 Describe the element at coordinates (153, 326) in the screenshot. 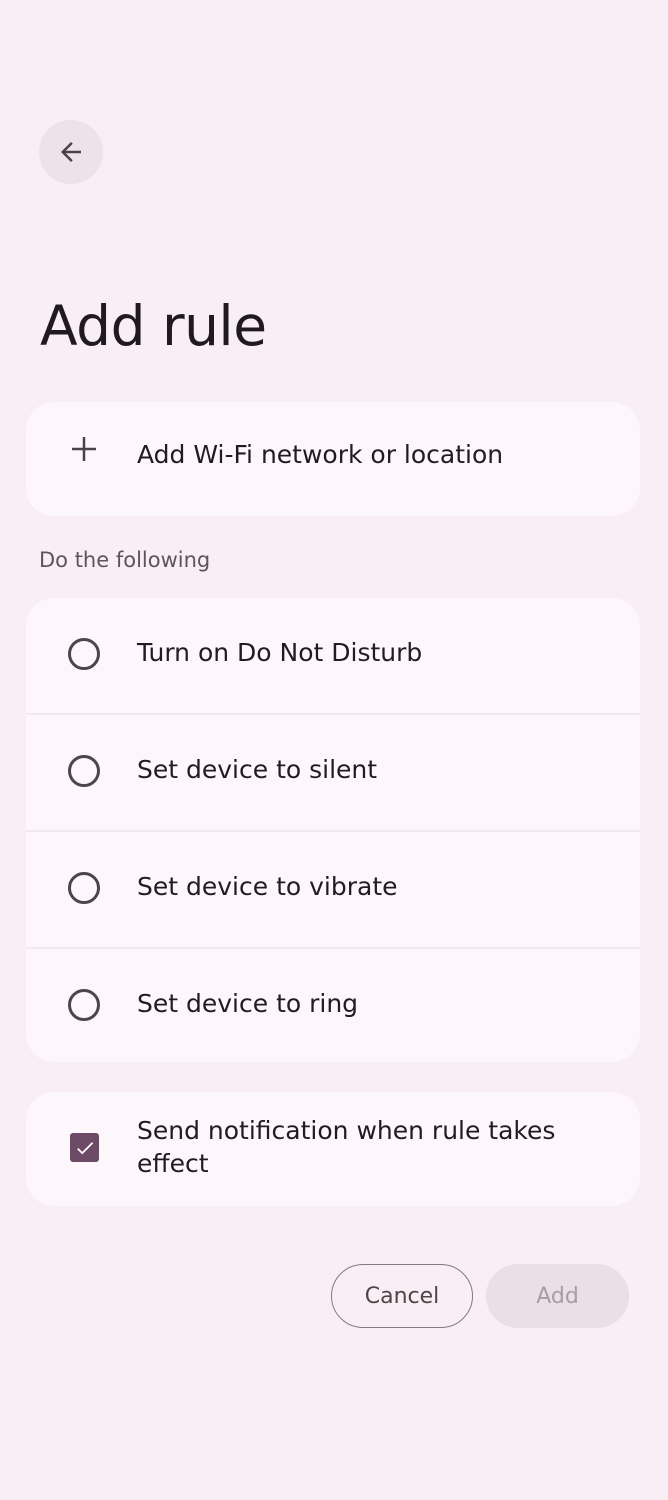

I see `page-title: Add rule` at that location.